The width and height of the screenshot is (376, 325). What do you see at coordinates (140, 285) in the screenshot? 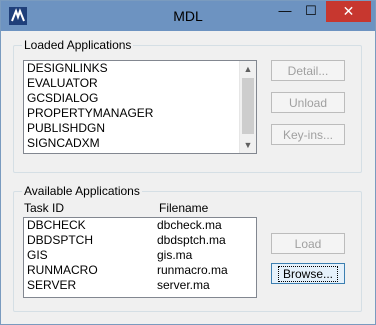
I see `table-row: SERVER server.ma` at bounding box center [140, 285].